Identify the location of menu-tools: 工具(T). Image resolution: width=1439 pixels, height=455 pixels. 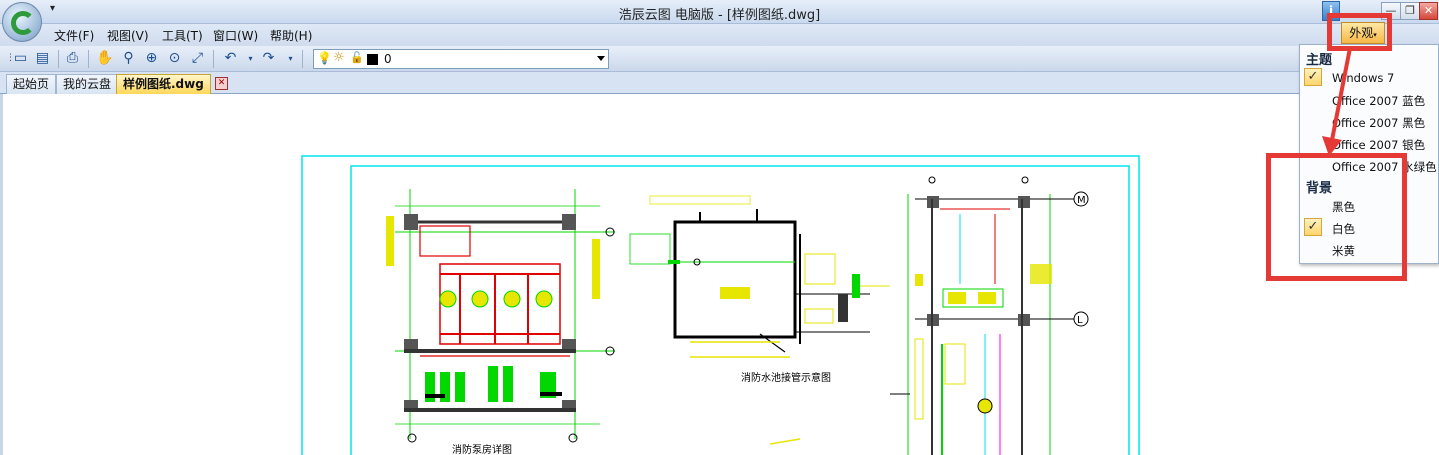
(182, 35).